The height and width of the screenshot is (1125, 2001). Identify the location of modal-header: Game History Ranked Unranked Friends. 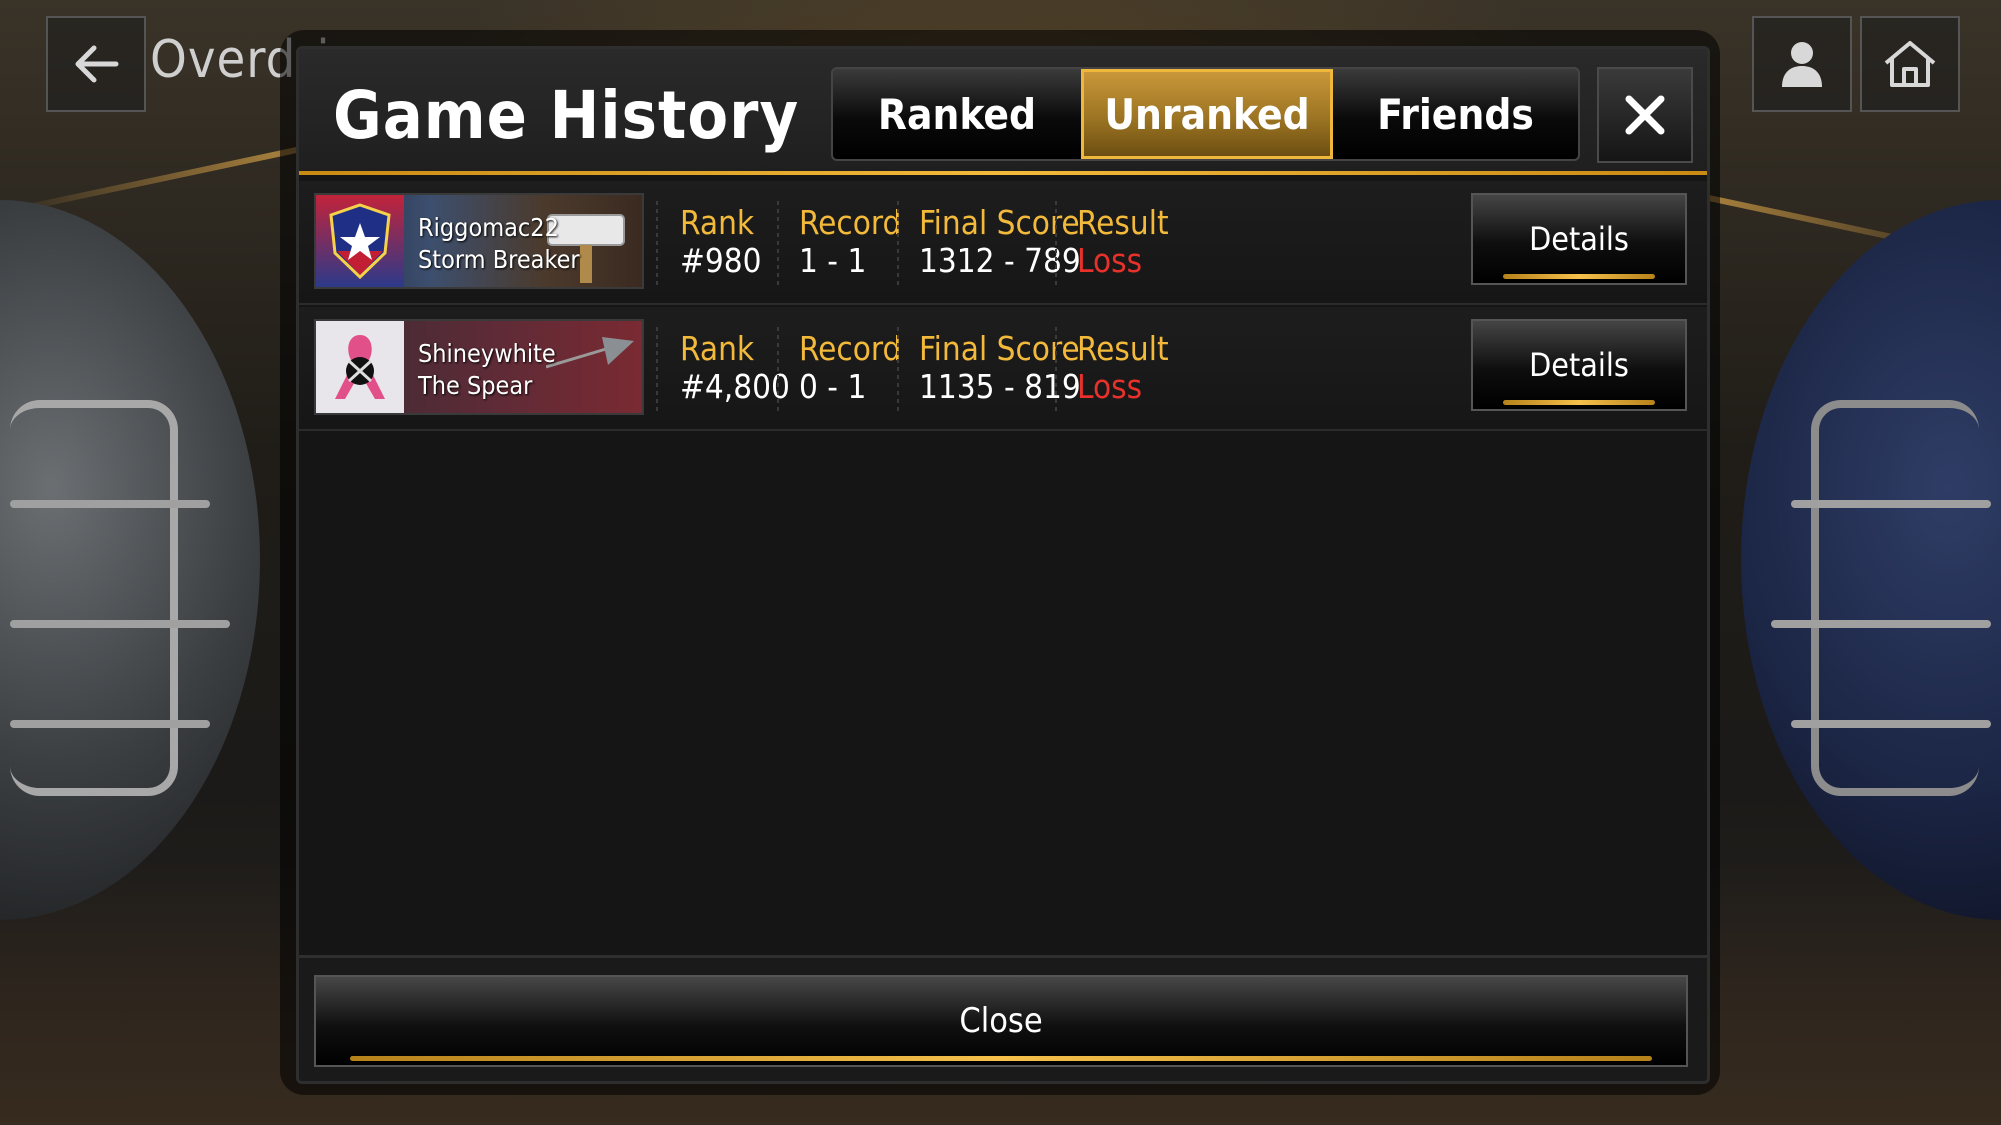
(1003, 110).